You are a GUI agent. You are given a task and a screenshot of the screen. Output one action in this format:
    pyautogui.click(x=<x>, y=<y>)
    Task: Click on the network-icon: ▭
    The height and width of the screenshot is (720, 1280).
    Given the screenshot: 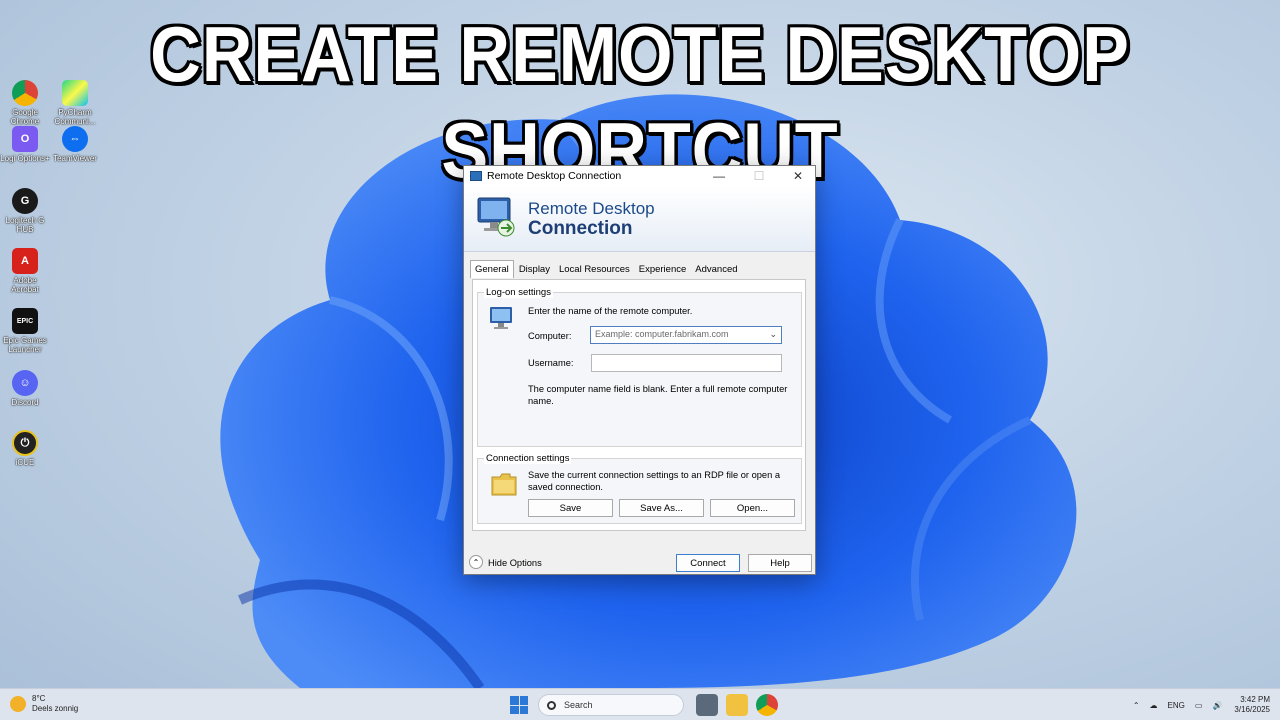 What is the action you would take?
    pyautogui.click(x=1199, y=705)
    